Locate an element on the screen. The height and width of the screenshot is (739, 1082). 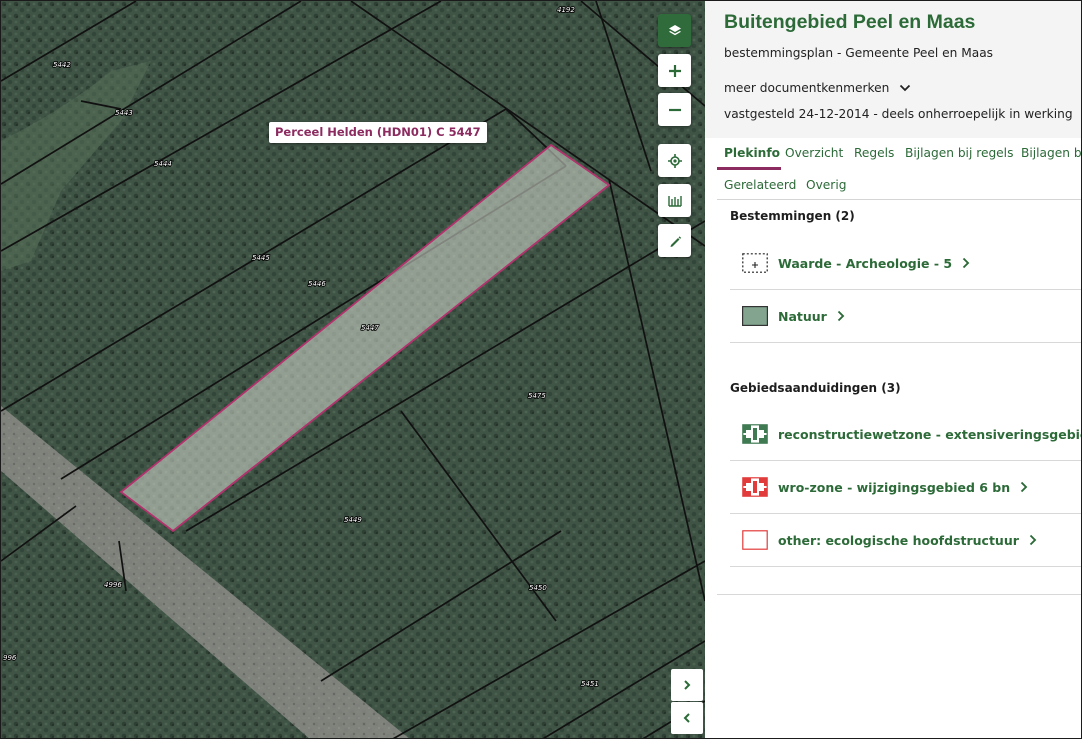
more-properties-label: meer documentkenmerken is located at coordinates (807, 88).